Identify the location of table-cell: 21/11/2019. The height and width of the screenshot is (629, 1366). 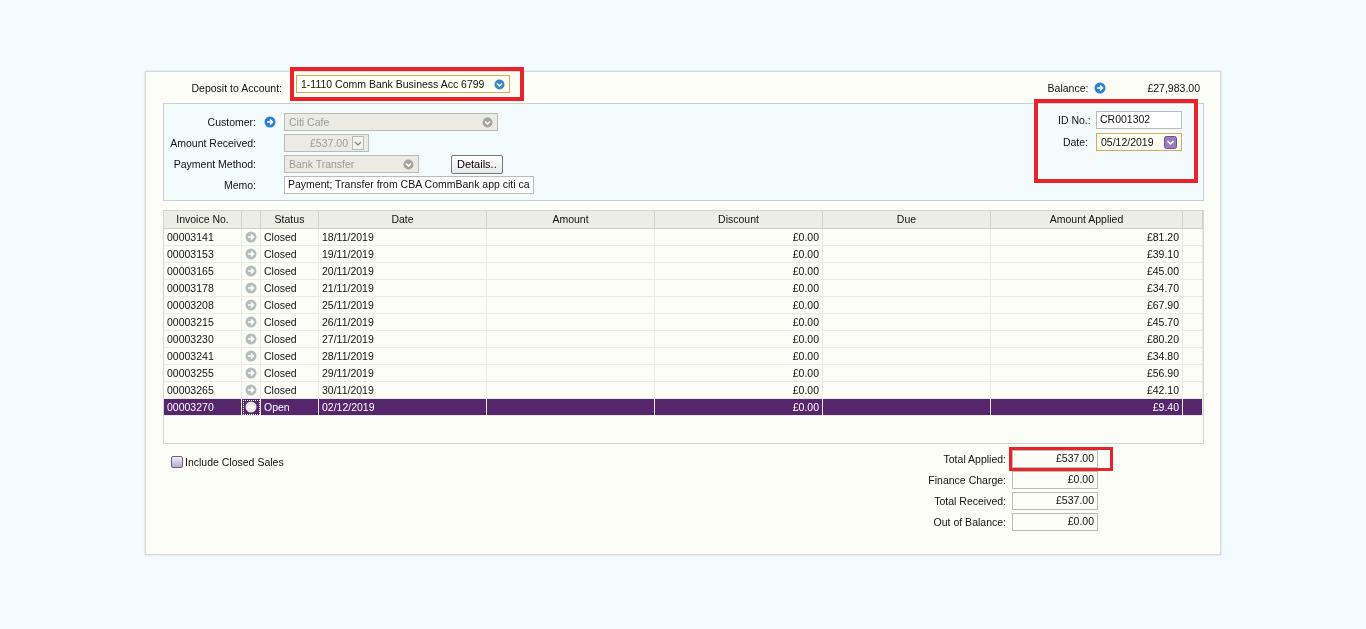
(403, 288).